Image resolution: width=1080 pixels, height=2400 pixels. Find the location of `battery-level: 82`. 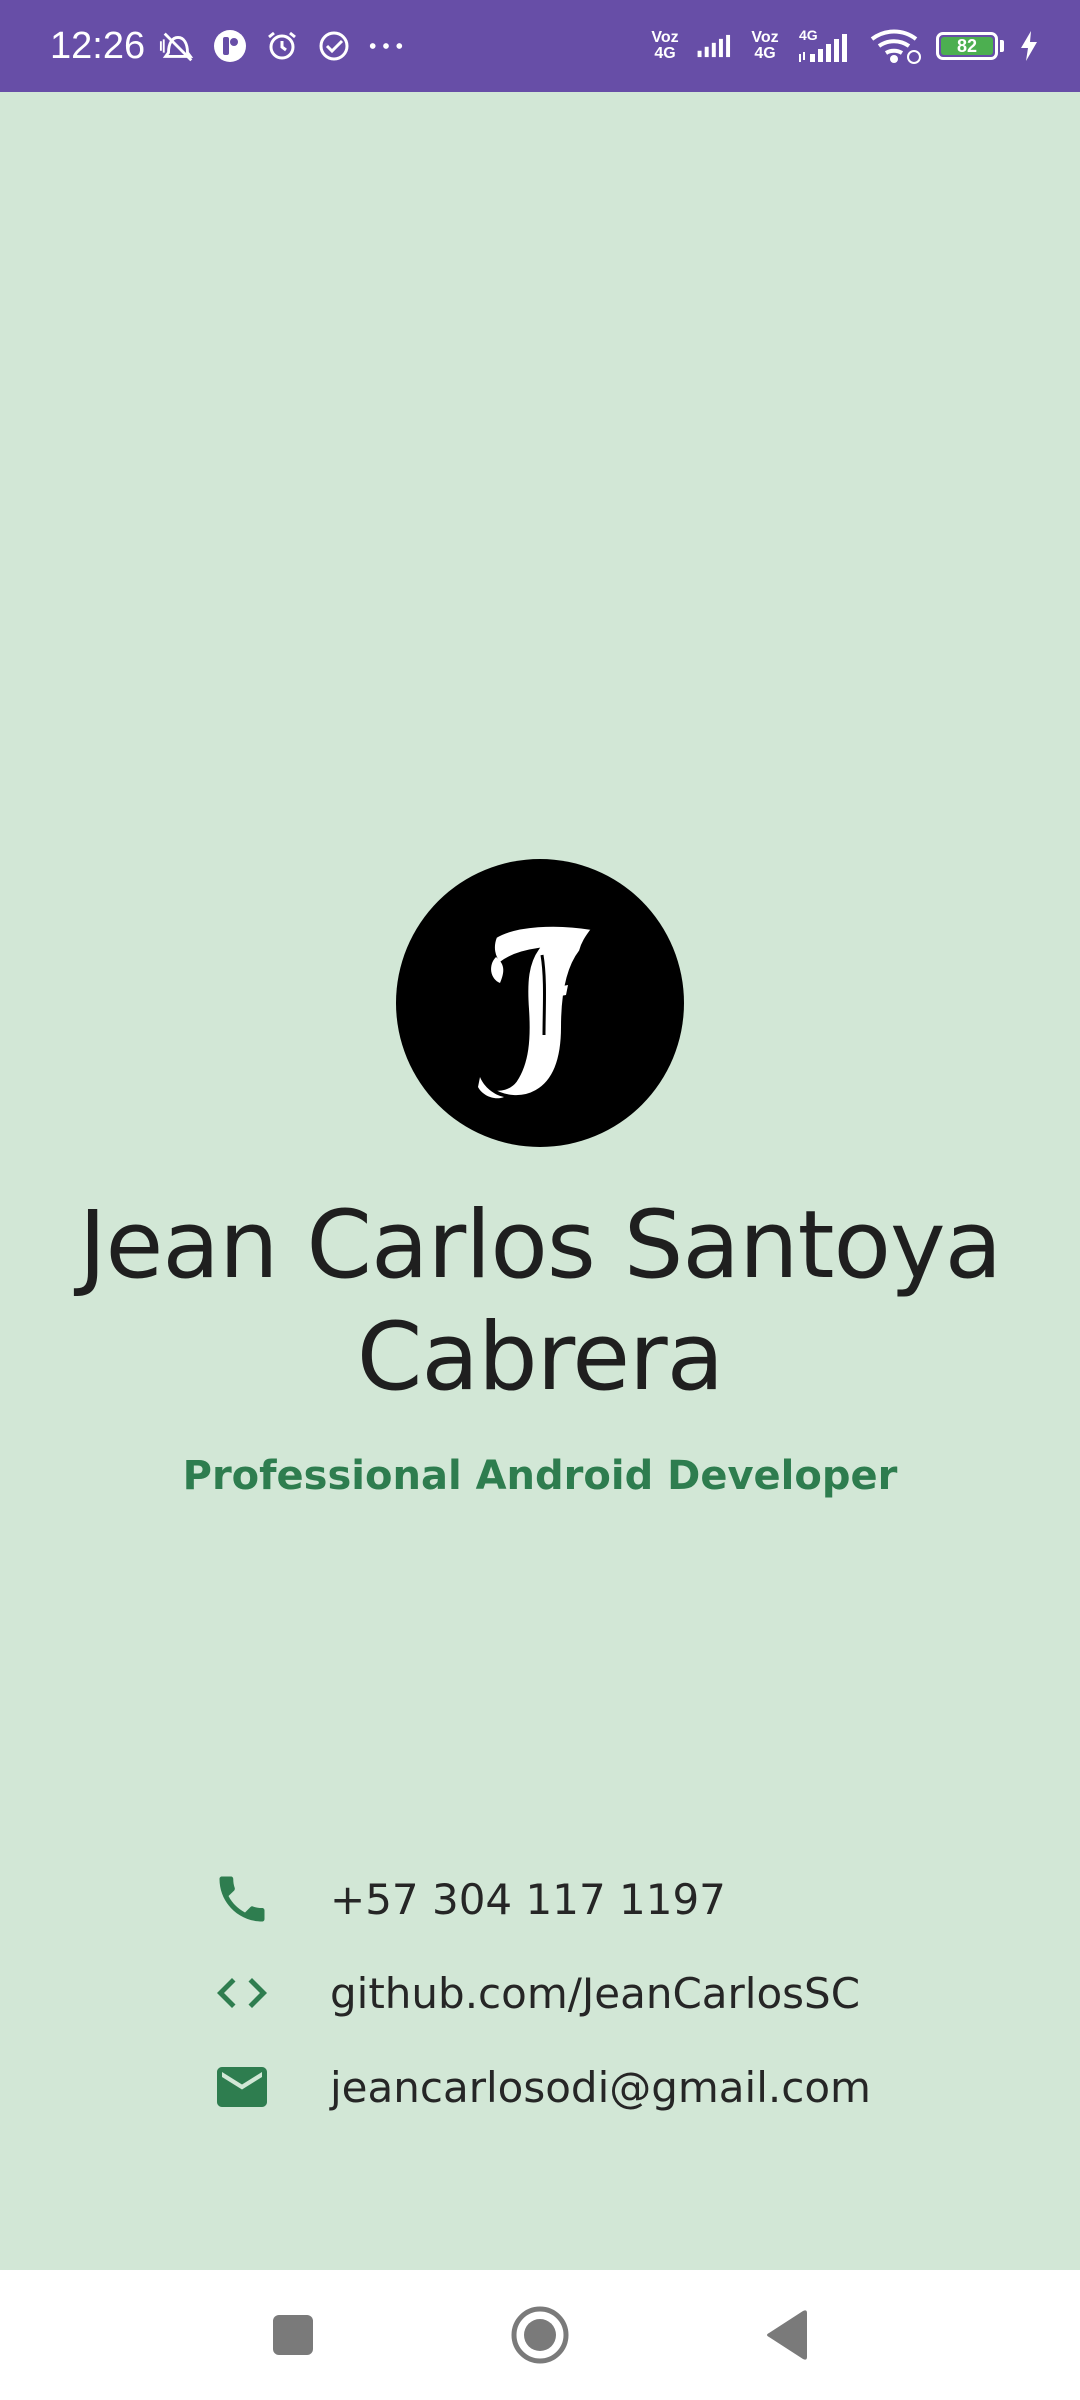

battery-level: 82 is located at coordinates (967, 46).